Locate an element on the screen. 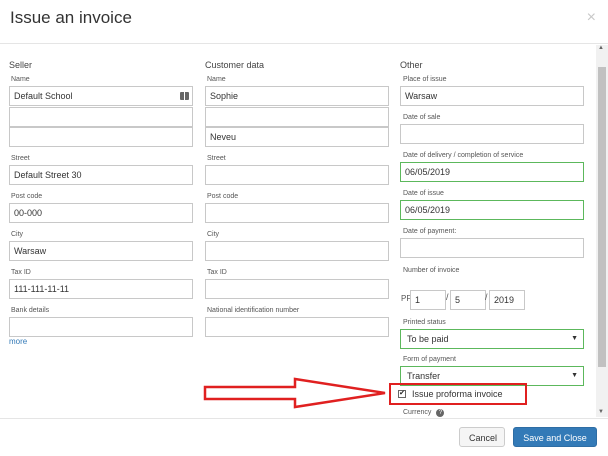  seller-name-field: Default School is located at coordinates (101, 96).